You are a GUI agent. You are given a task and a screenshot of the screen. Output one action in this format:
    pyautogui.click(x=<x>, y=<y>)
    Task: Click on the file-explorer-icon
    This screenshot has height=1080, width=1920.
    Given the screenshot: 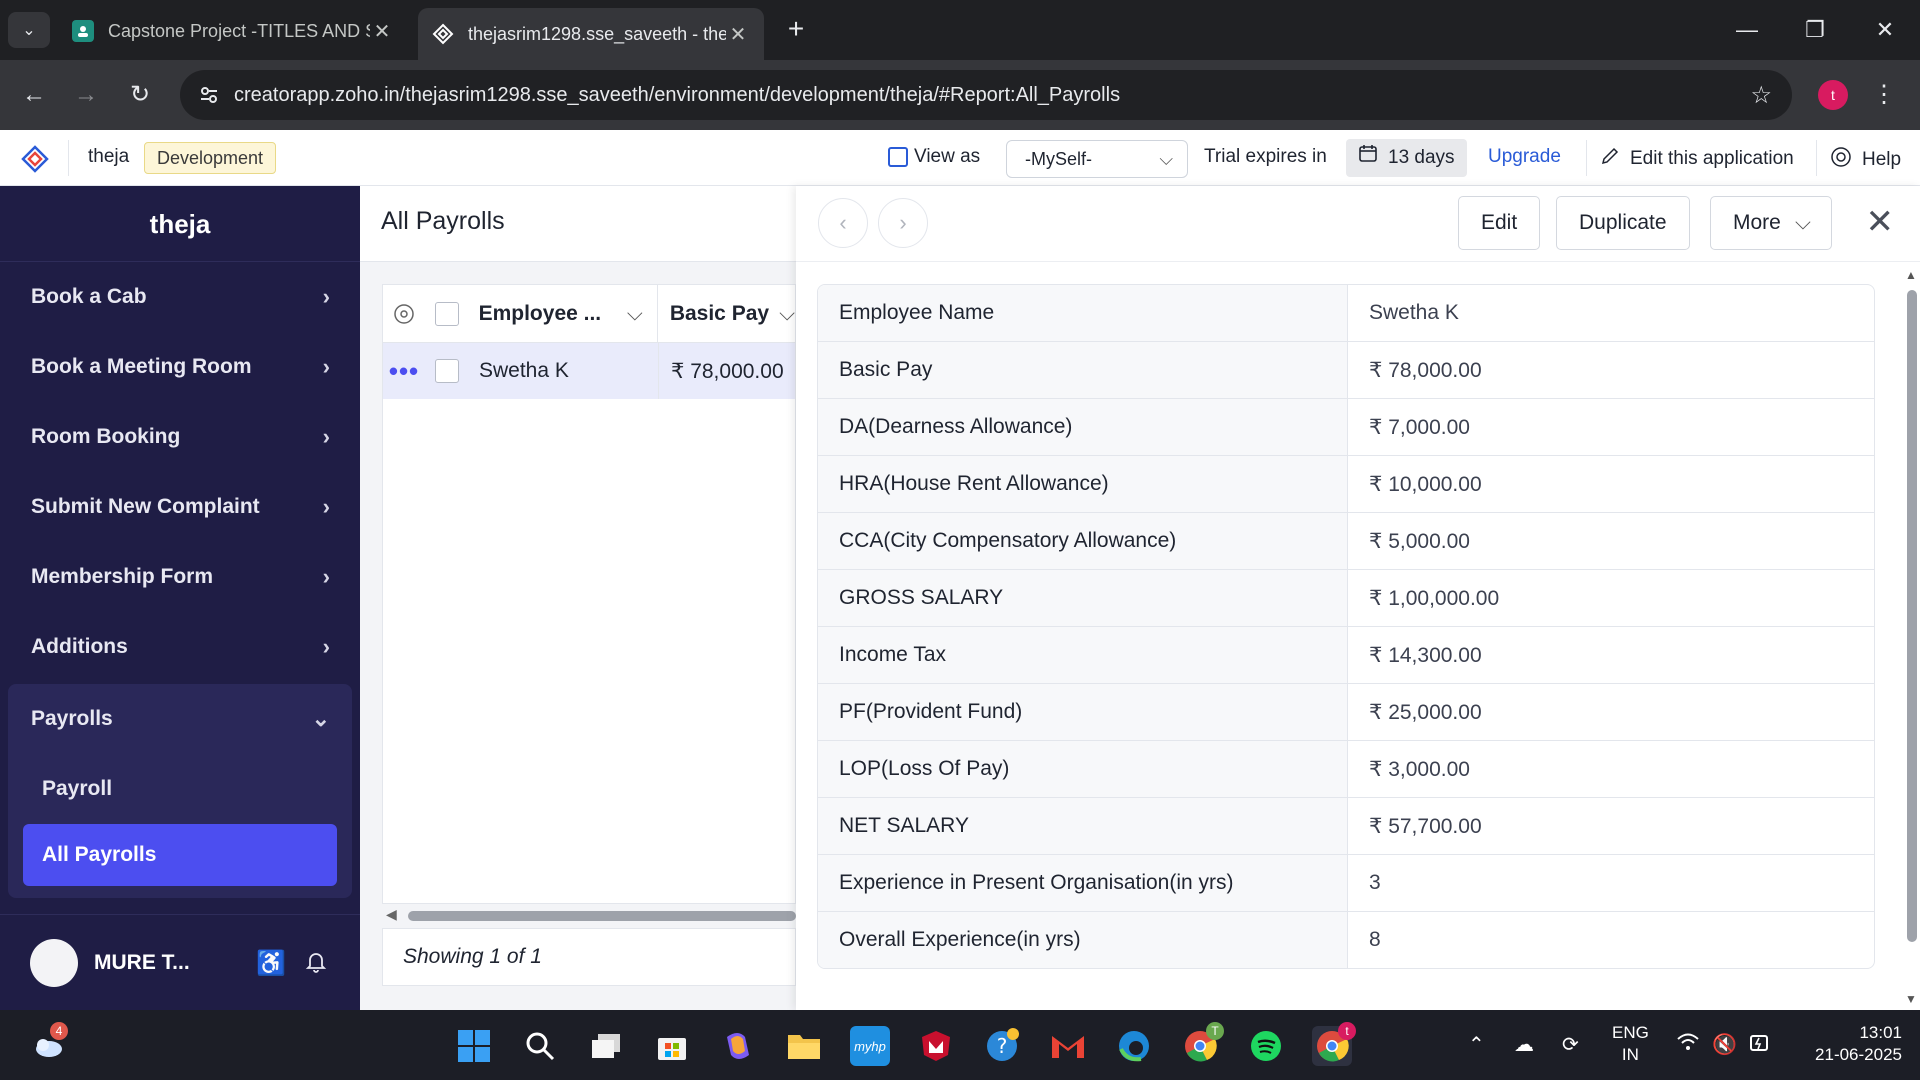 What is the action you would take?
    pyautogui.click(x=804, y=1046)
    